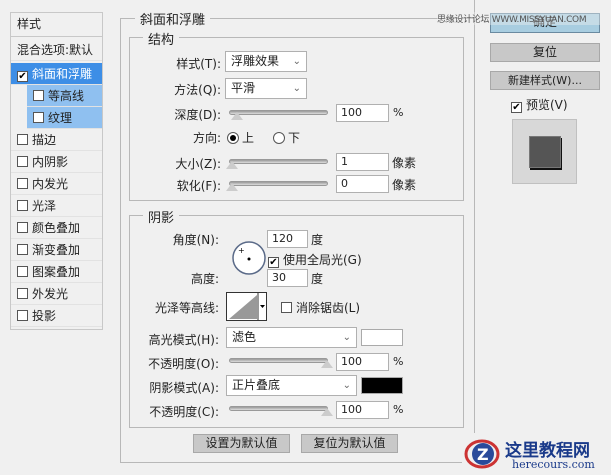 Image resolution: width=611 pixels, height=475 pixels. I want to click on style-dropdown: 浮雕效果 ⌄, so click(266, 61).